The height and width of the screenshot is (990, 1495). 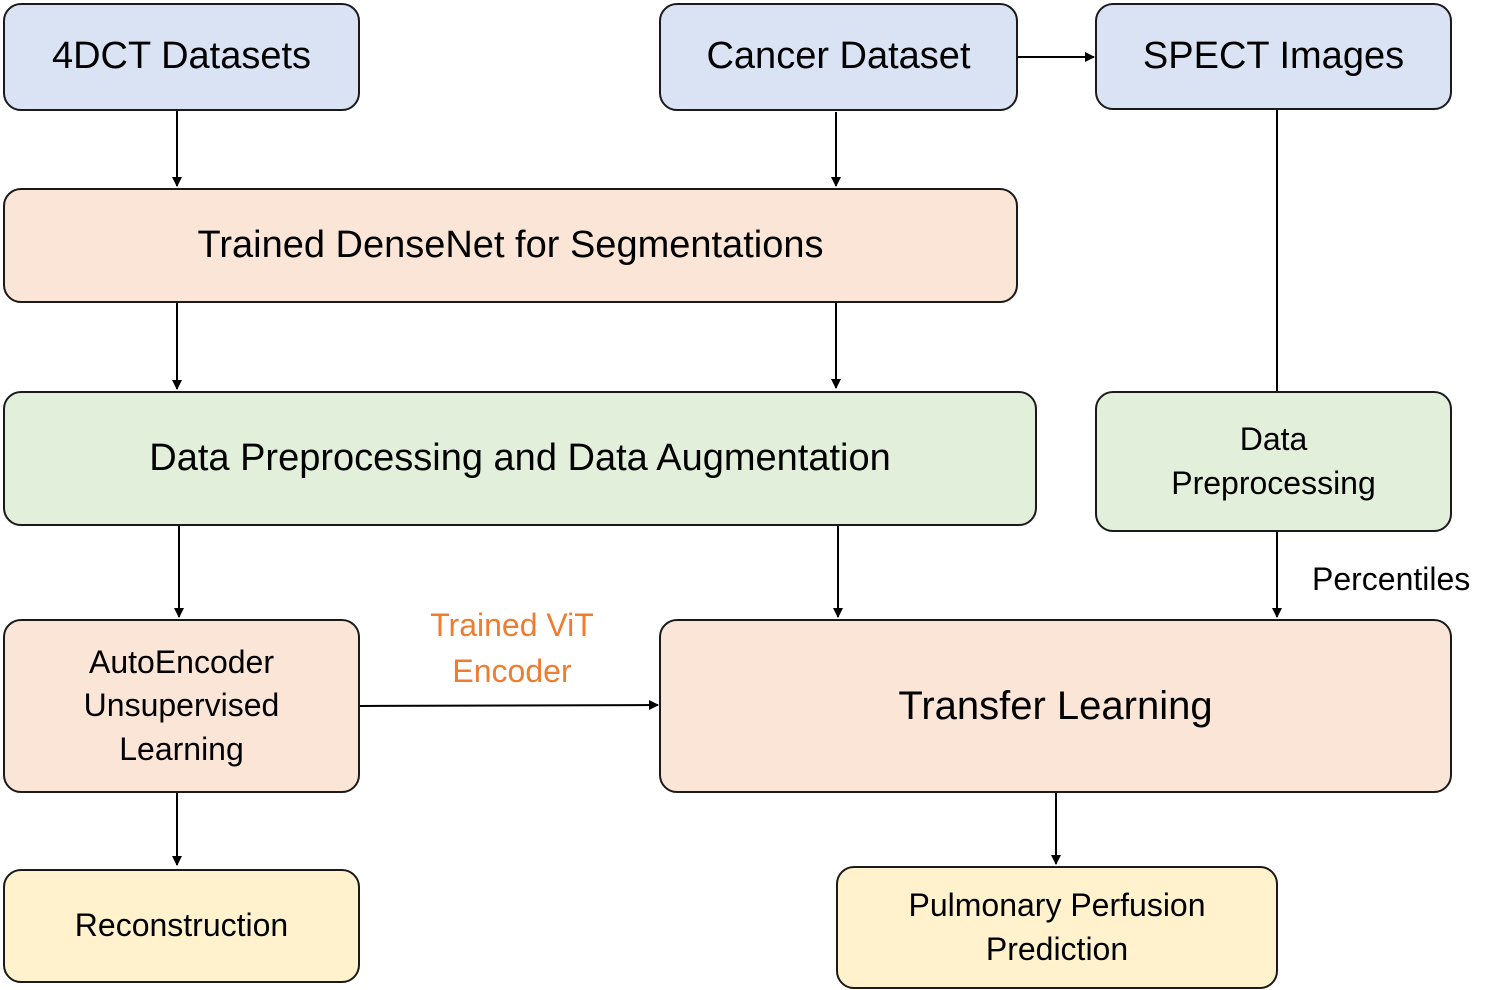 What do you see at coordinates (1057, 927) in the screenshot?
I see `node-pulmonary-perfusion: Pulmonary Perfusion Prediction` at bounding box center [1057, 927].